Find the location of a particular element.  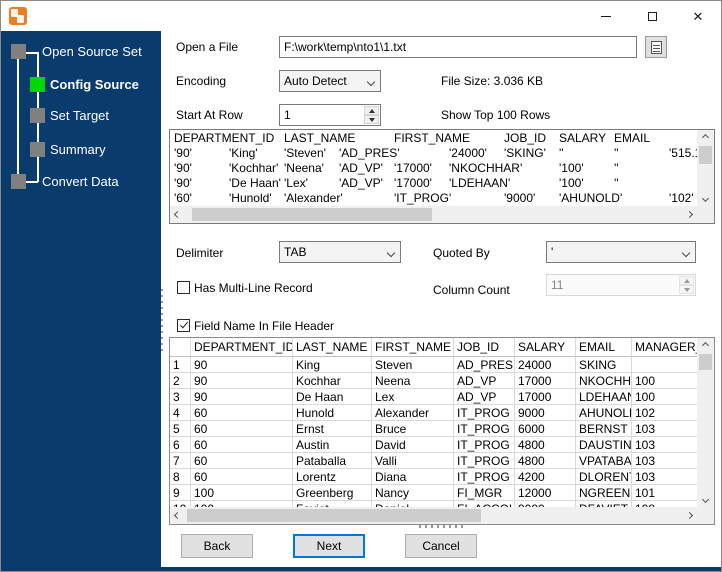

step-connector-line is located at coordinates (31, 182).